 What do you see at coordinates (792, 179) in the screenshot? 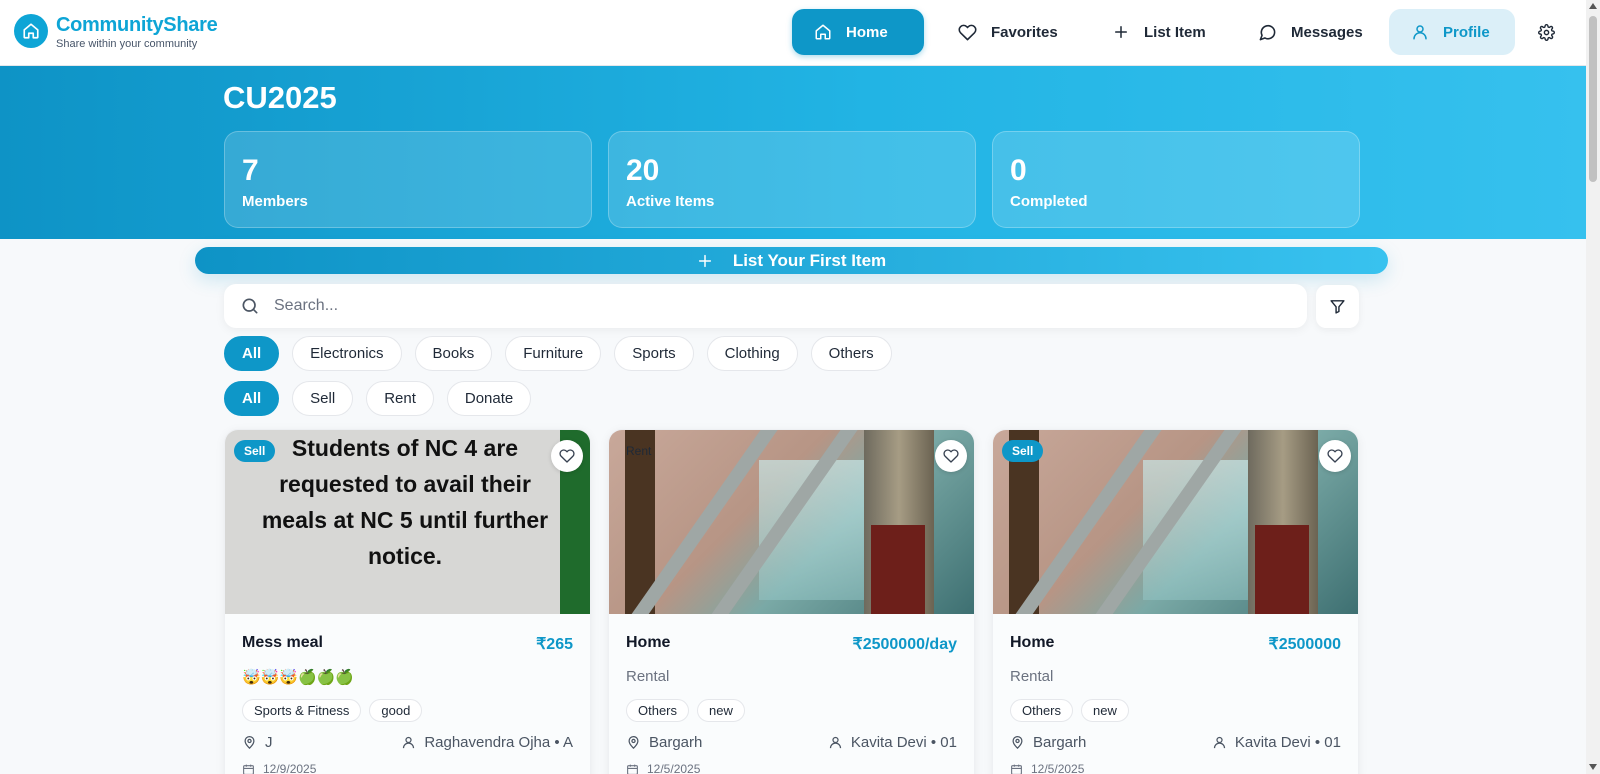
I see `stat-card-active-items: 20 Active Items` at bounding box center [792, 179].